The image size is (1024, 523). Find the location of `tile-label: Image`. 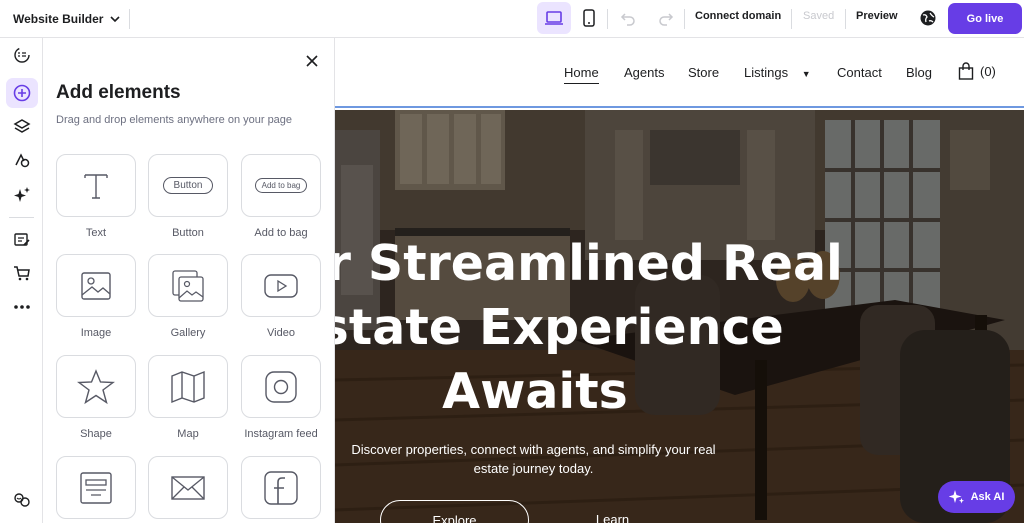

tile-label: Image is located at coordinates (96, 333).